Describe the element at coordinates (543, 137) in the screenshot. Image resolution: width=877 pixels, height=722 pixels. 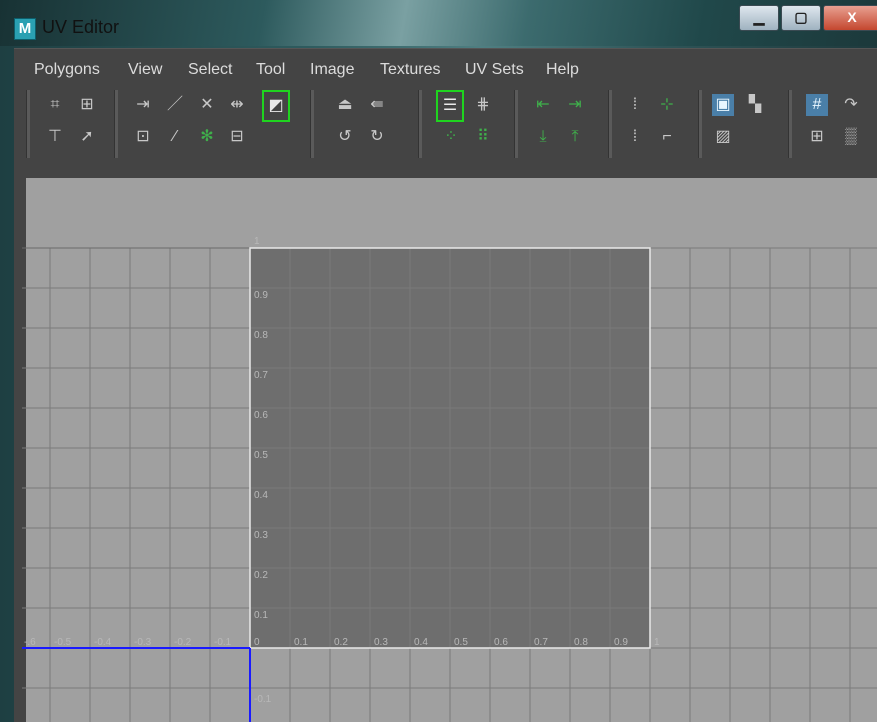
I see `bottom-align-icon: ⤓` at that location.